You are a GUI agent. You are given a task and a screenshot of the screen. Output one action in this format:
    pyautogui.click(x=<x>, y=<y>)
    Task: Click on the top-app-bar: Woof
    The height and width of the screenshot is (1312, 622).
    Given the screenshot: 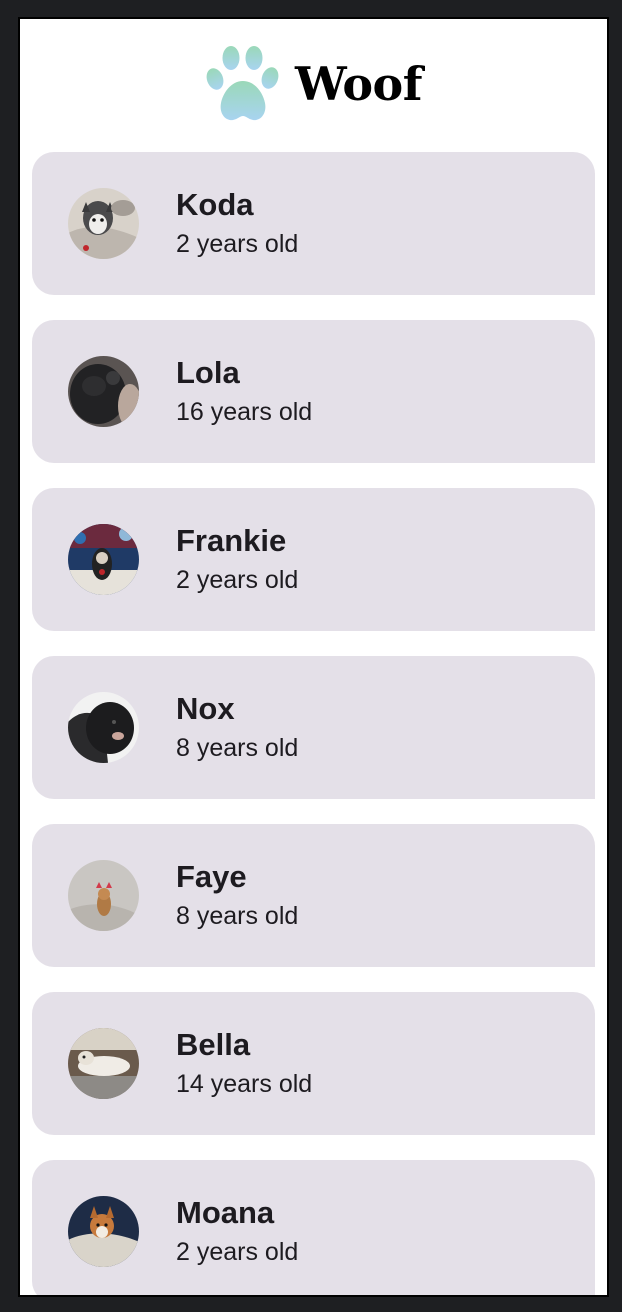 What is the action you would take?
    pyautogui.click(x=313, y=84)
    